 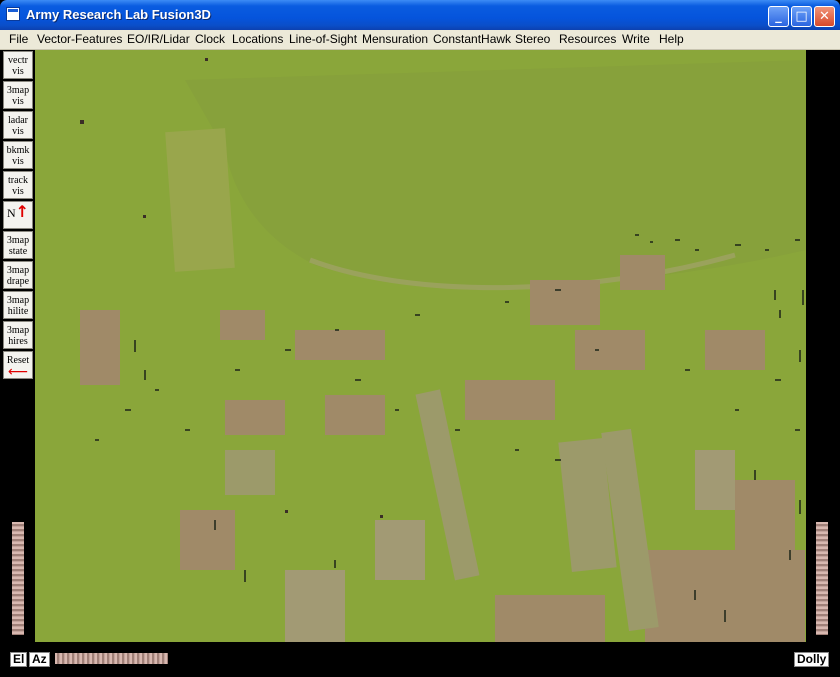 I want to click on track-vis-button: track vis, so click(x=18, y=185).